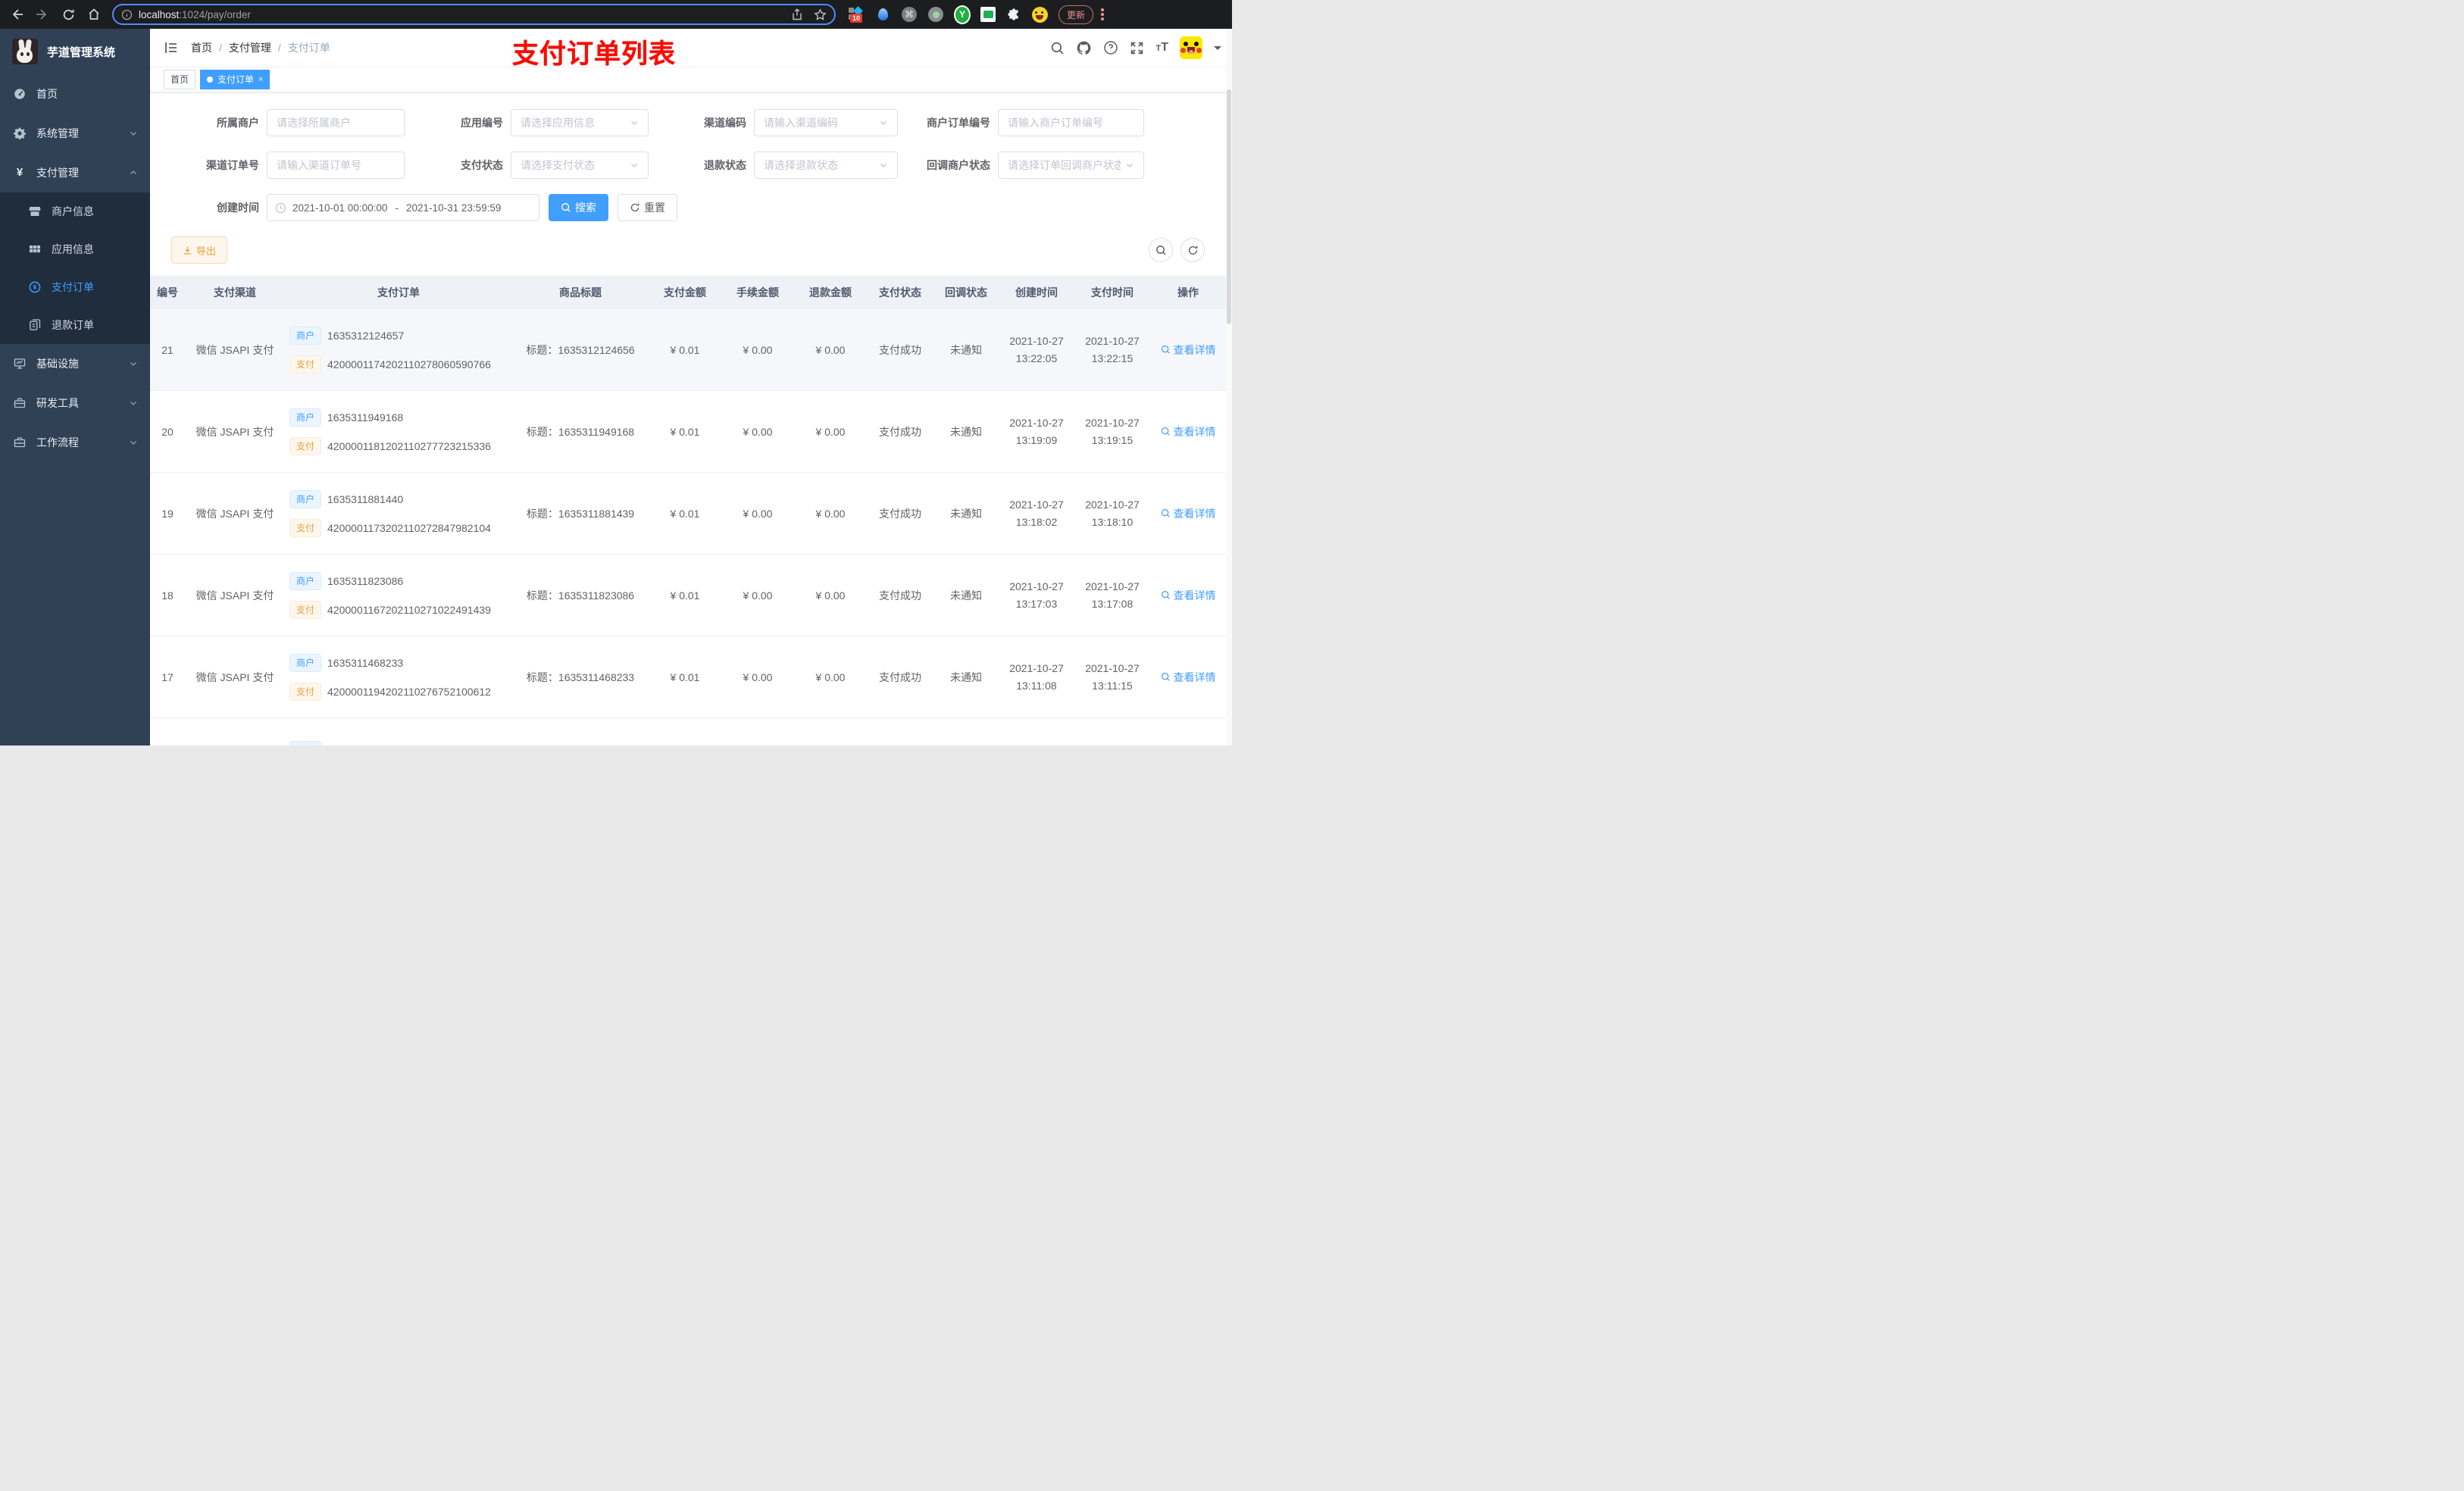  I want to click on address-bar: localhost:1024/pay/order, so click(474, 14).